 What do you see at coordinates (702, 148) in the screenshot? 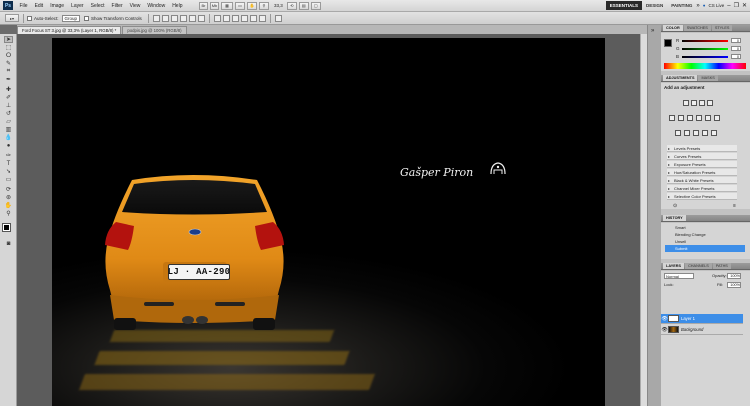
I see `preset-levels: Levels Presets` at bounding box center [702, 148].